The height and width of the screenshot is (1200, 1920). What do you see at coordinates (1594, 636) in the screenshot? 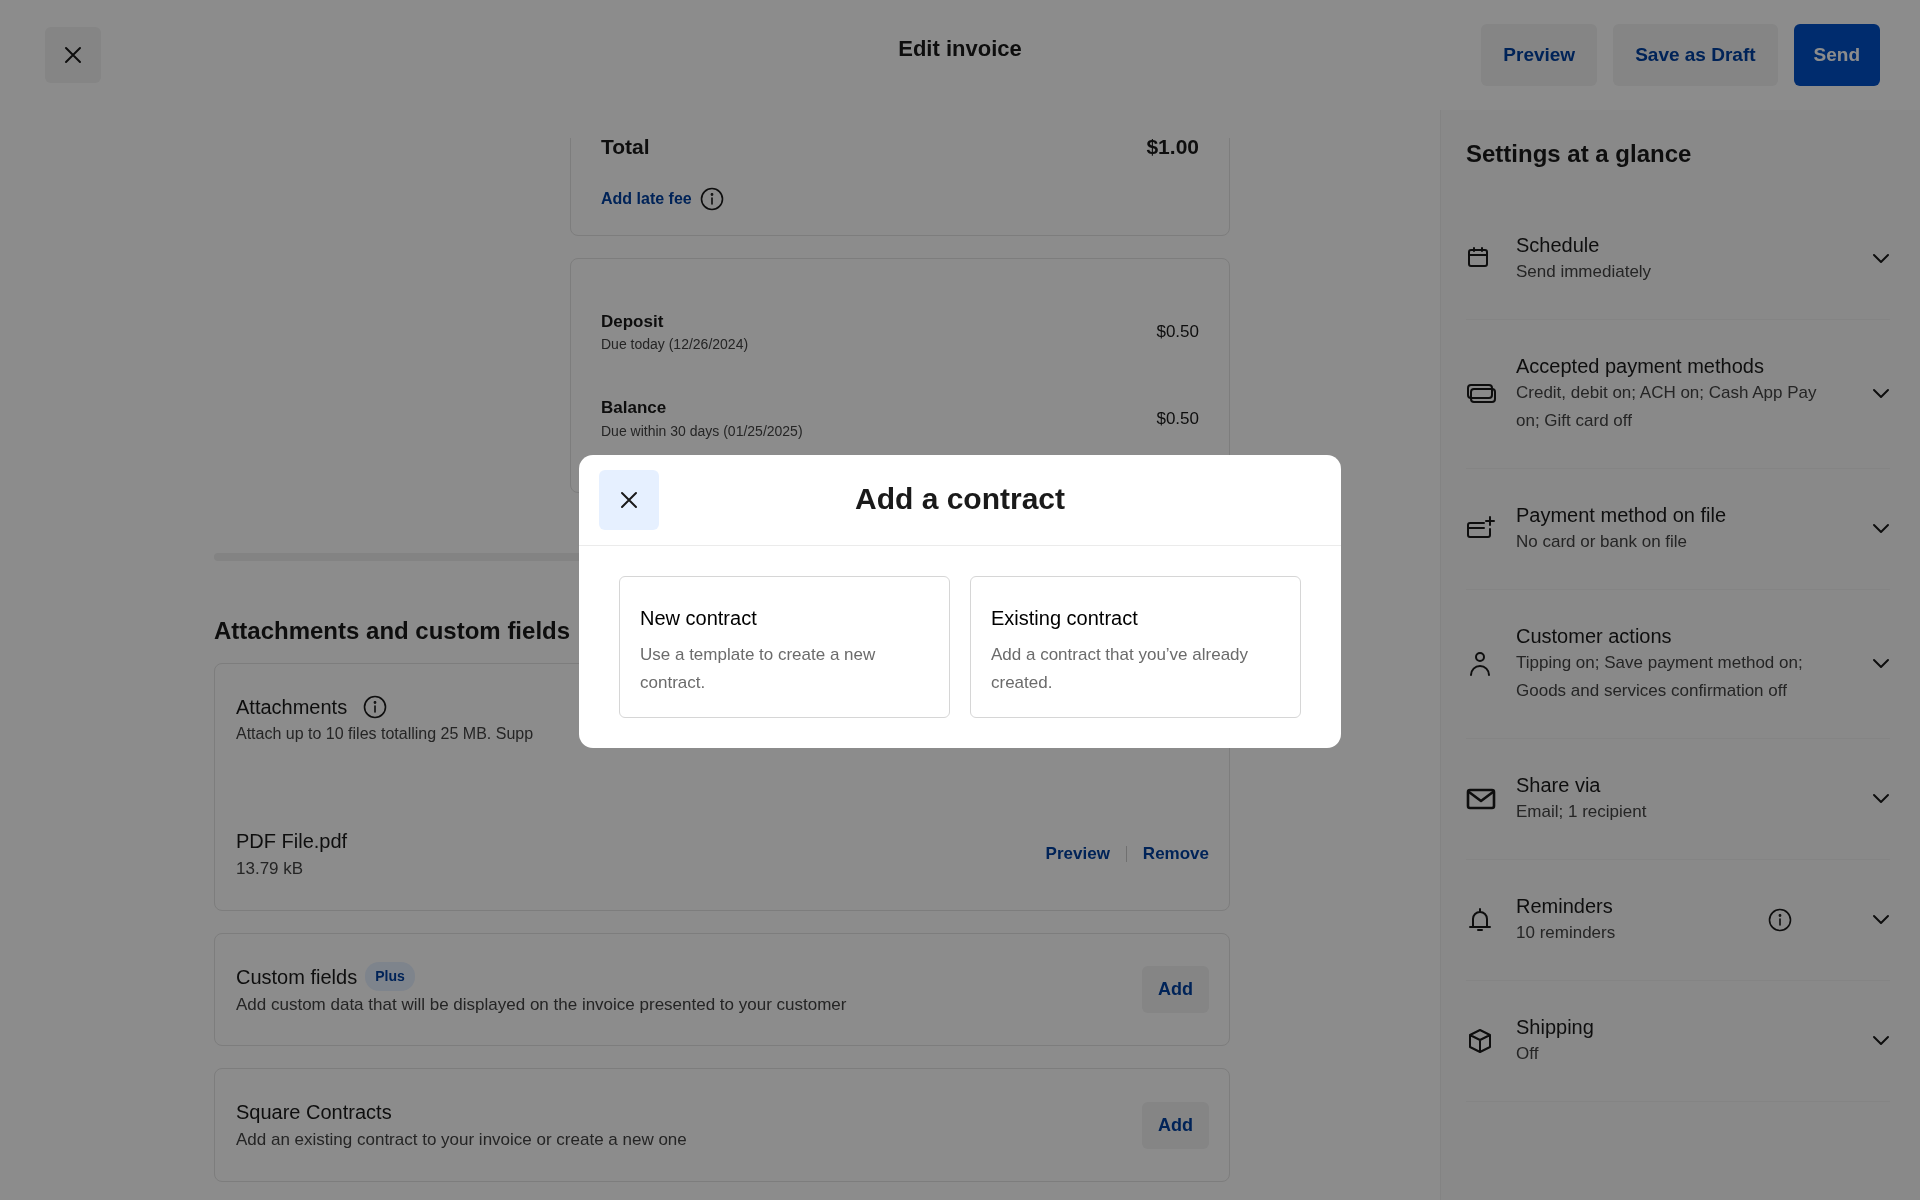
I see `setting-title: Customer actions` at bounding box center [1594, 636].